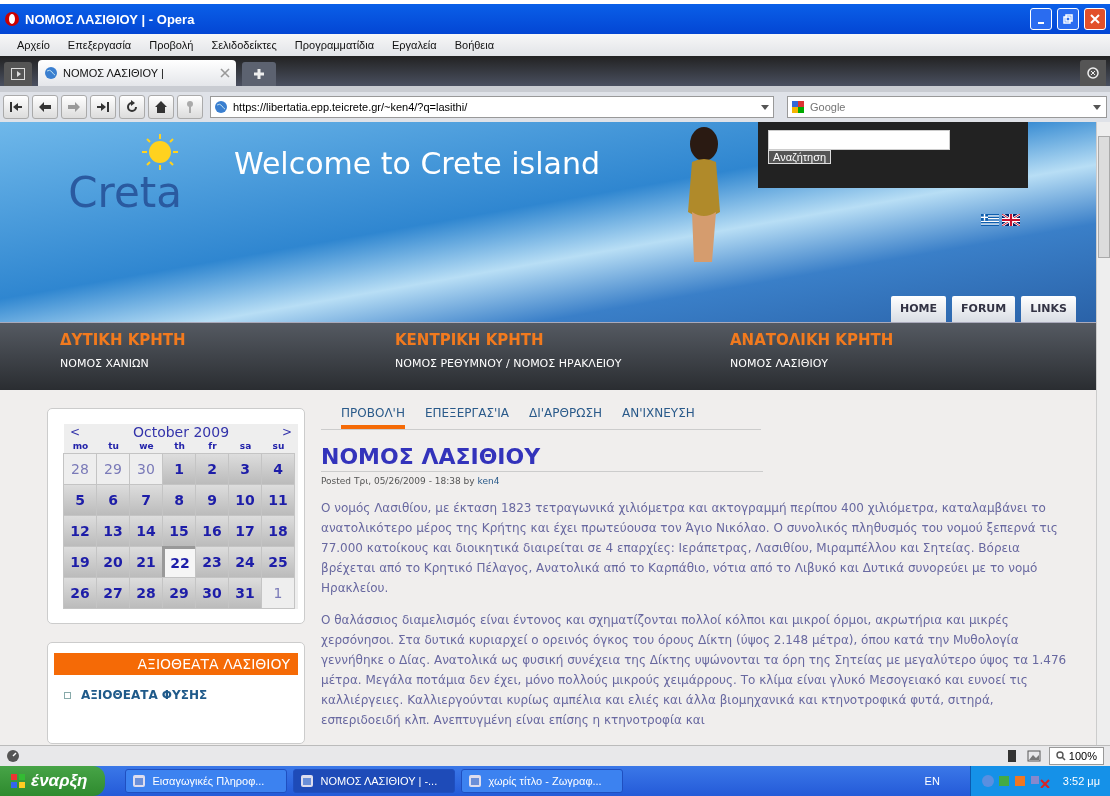 Image resolution: width=1110 pixels, height=796 pixels. I want to click on site-slogan: Welcome to Crete island, so click(417, 163).